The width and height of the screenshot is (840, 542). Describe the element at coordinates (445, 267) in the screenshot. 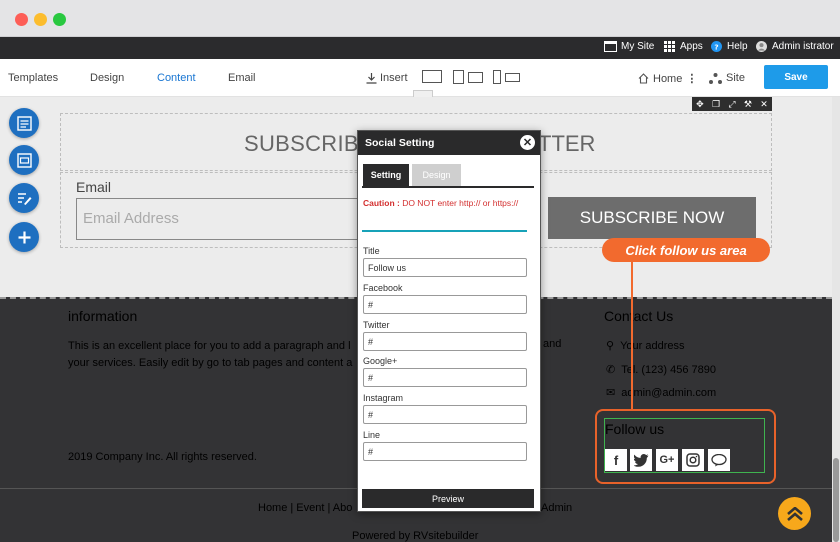

I see `title-field: Follow us` at that location.